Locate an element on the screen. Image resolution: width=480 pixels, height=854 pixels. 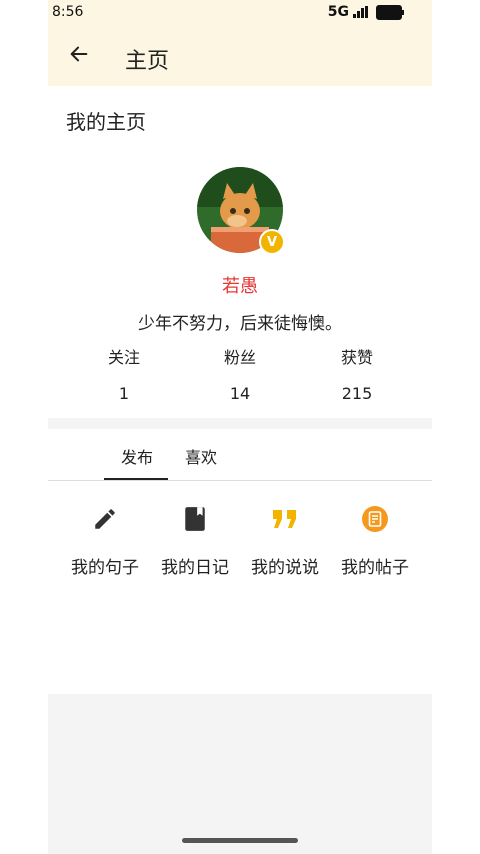
stat-value: 1 is located at coordinates (124, 393).